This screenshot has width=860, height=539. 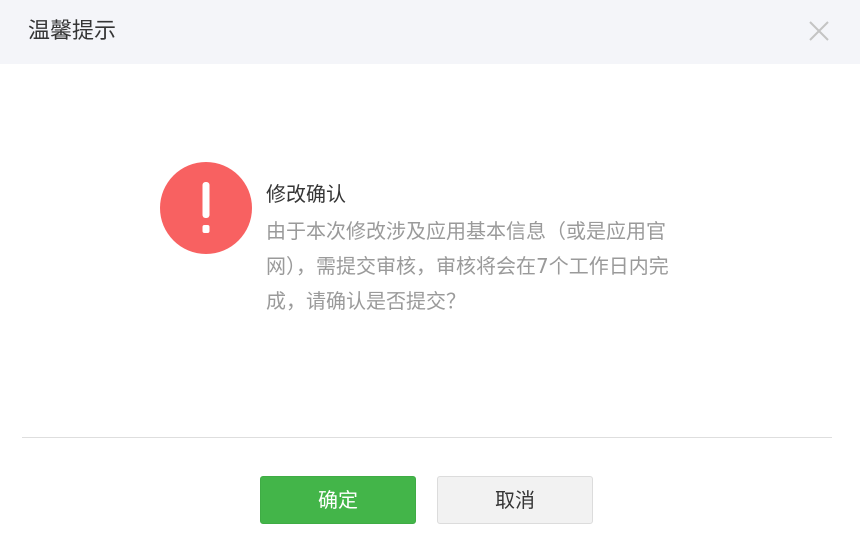 I want to click on confirm-button: 确定, so click(x=338, y=500).